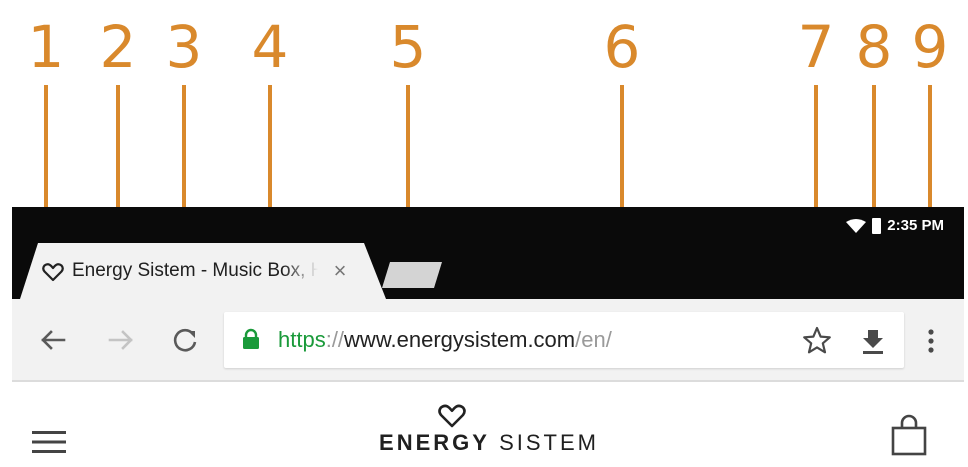  Describe the element at coordinates (46, 47) in the screenshot. I see `callout-1: 1` at that location.